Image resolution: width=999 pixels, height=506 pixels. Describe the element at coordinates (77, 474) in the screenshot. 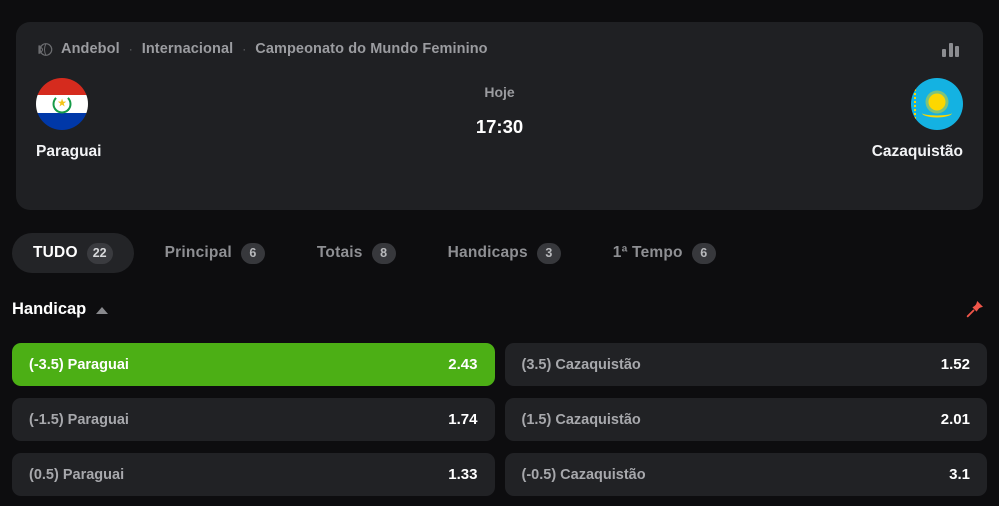

I see `bet-selection-label: (0.5) Paraguai` at that location.